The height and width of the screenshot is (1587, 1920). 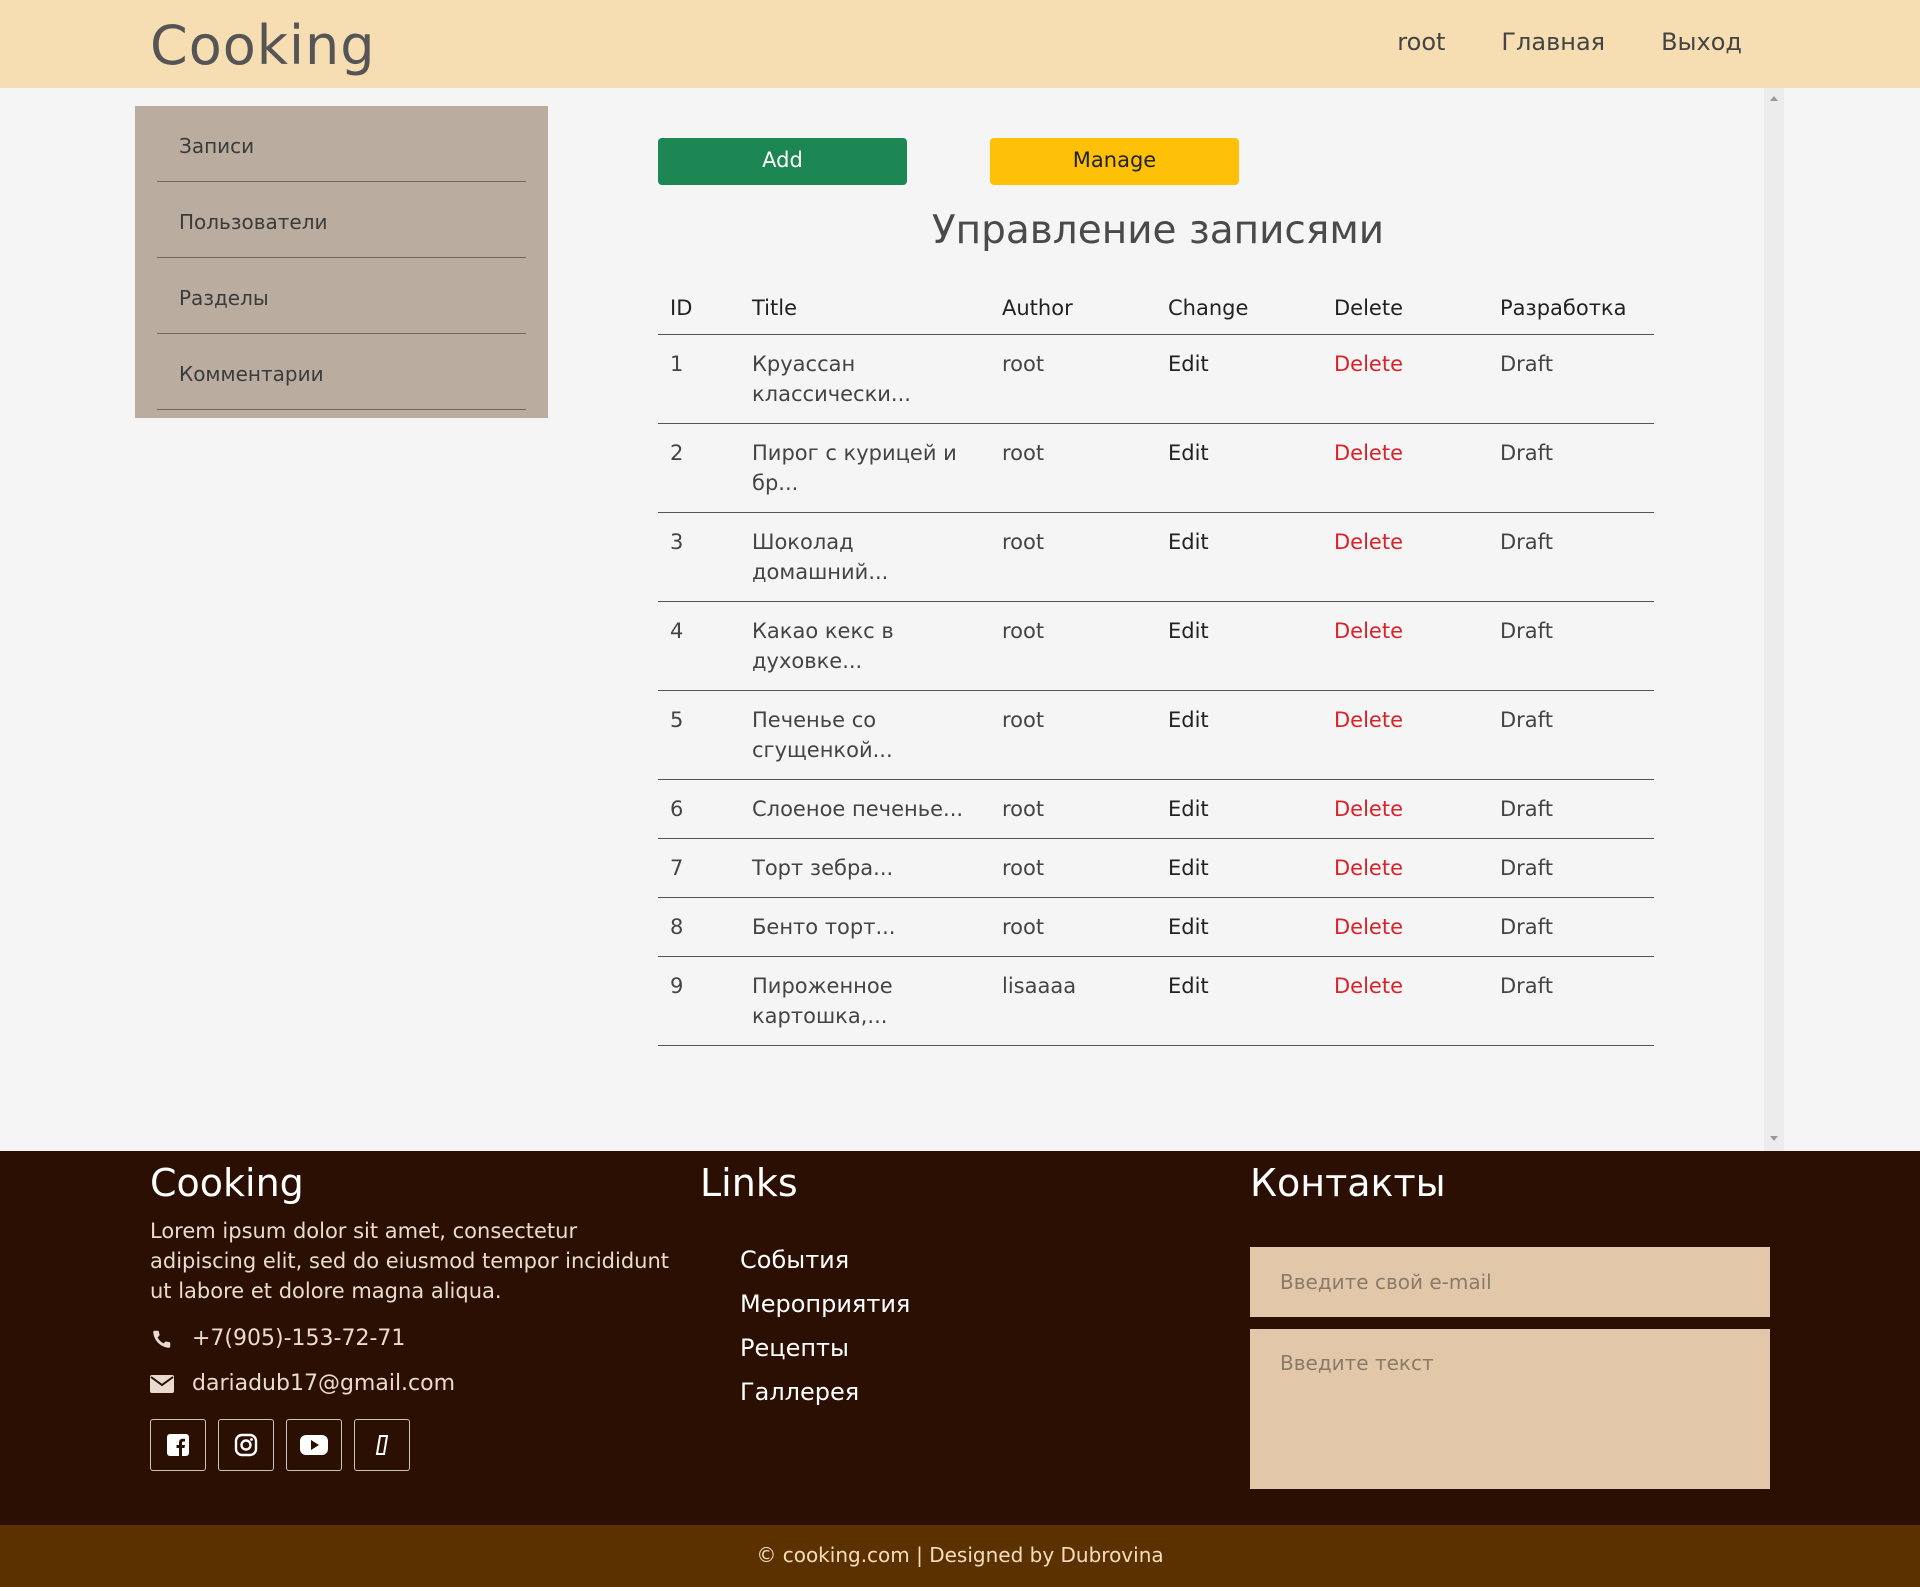 What do you see at coordinates (1239, 310) in the screenshot?
I see `column-header-change: Change` at bounding box center [1239, 310].